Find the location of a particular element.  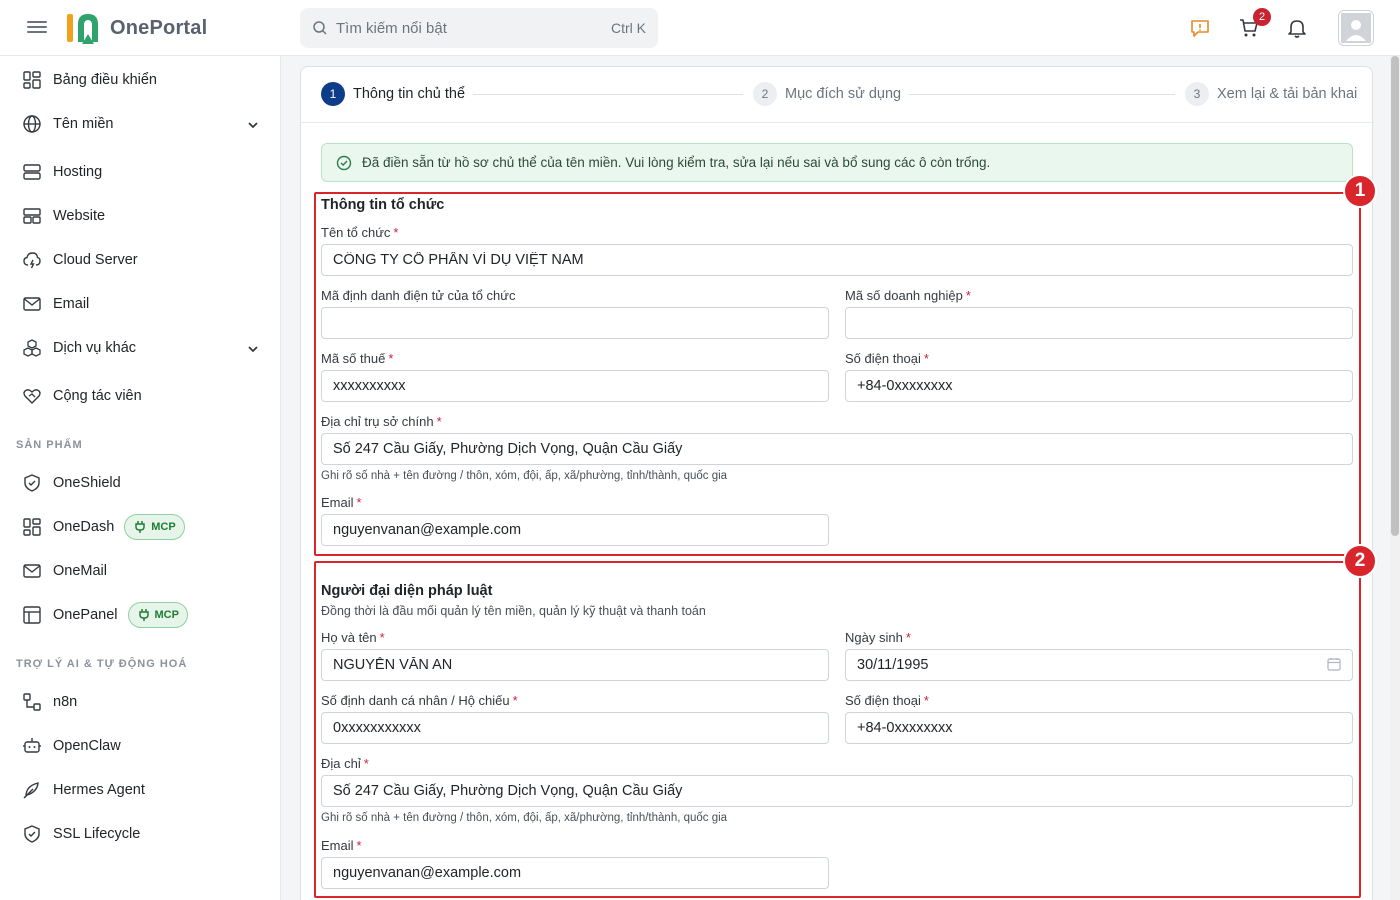

brand-name: OnePortal is located at coordinates (159, 27).